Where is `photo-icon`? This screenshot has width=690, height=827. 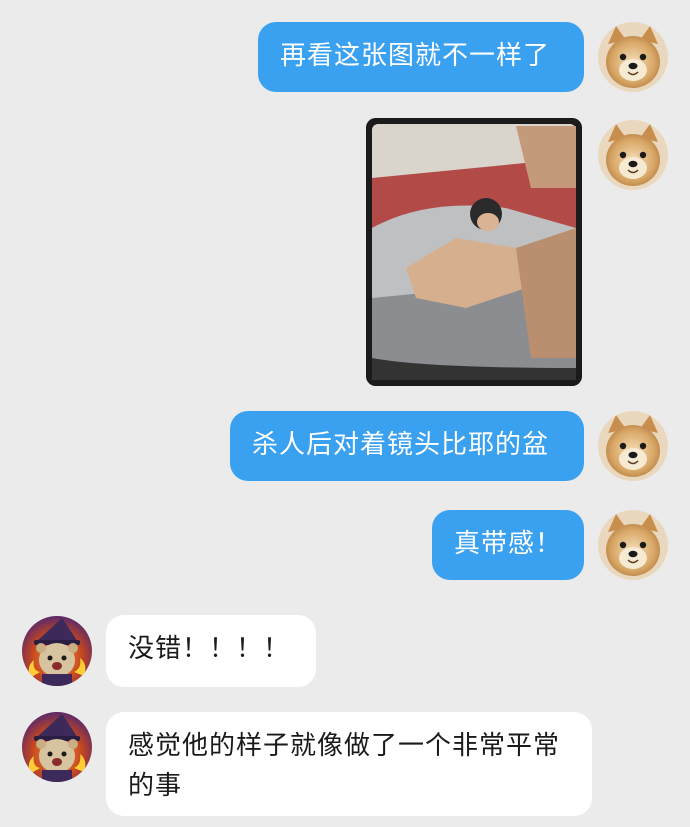 photo-icon is located at coordinates (474, 252).